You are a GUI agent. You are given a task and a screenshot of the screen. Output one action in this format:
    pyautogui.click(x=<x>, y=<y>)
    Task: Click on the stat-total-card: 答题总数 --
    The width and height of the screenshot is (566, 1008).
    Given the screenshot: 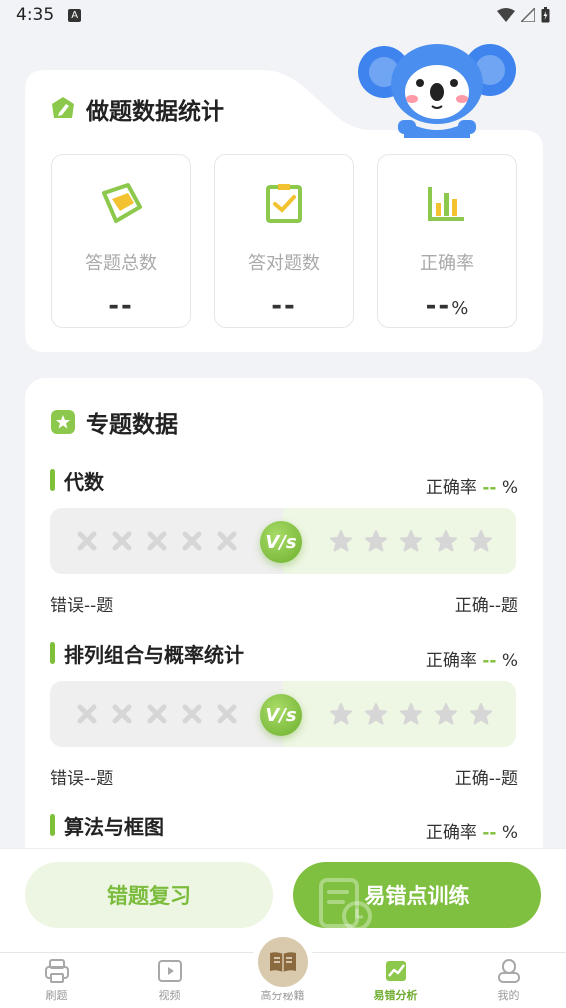 What is the action you would take?
    pyautogui.click(x=121, y=241)
    